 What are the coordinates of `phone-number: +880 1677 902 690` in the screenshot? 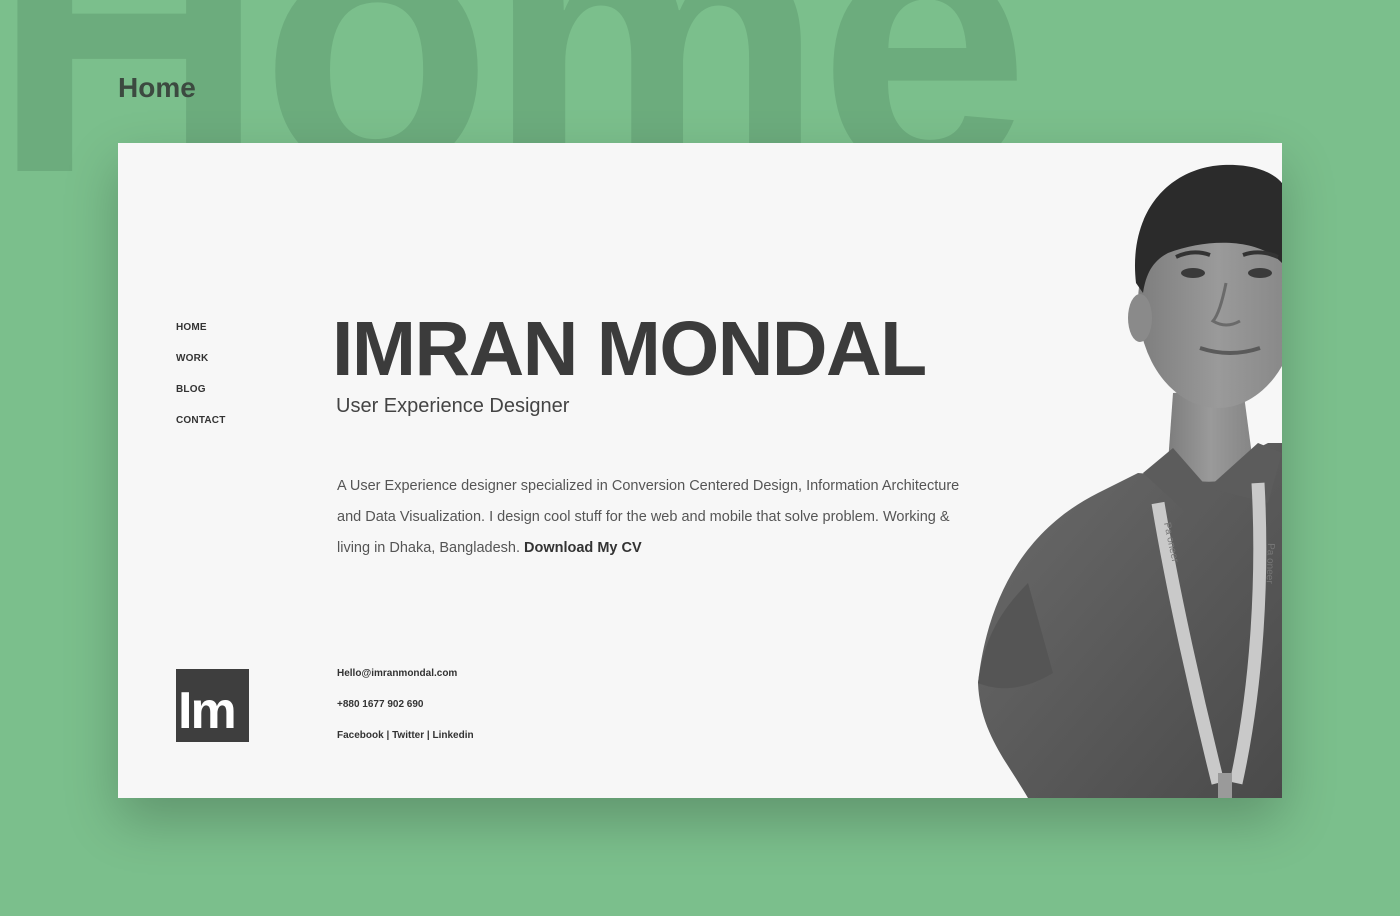 It's located at (380, 704).